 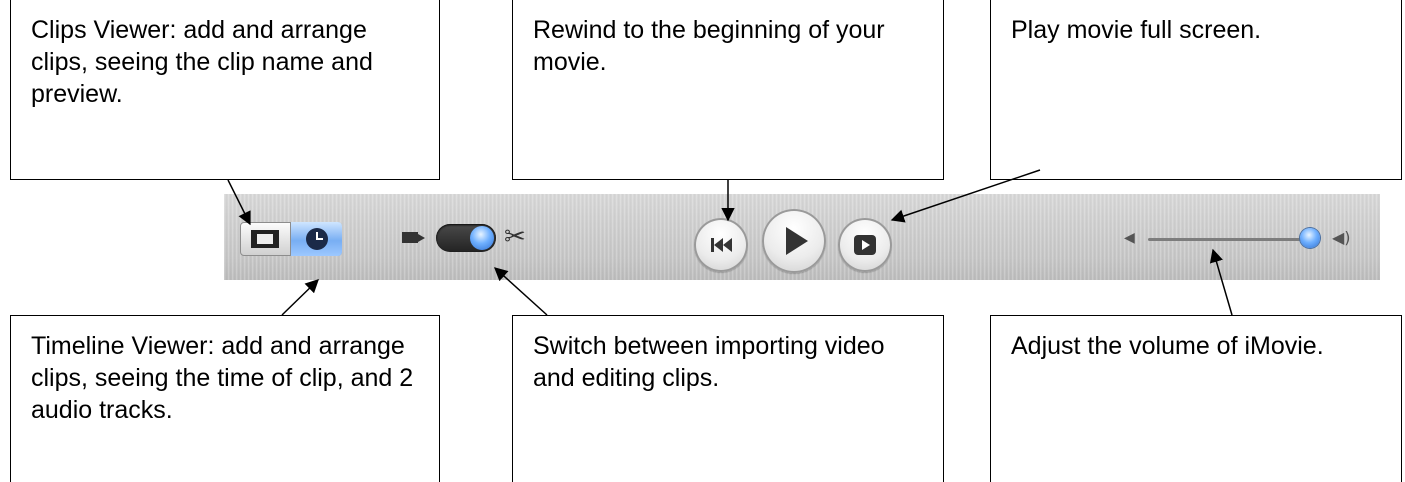 What do you see at coordinates (515, 237) in the screenshot?
I see `scissors-icon: ✂` at bounding box center [515, 237].